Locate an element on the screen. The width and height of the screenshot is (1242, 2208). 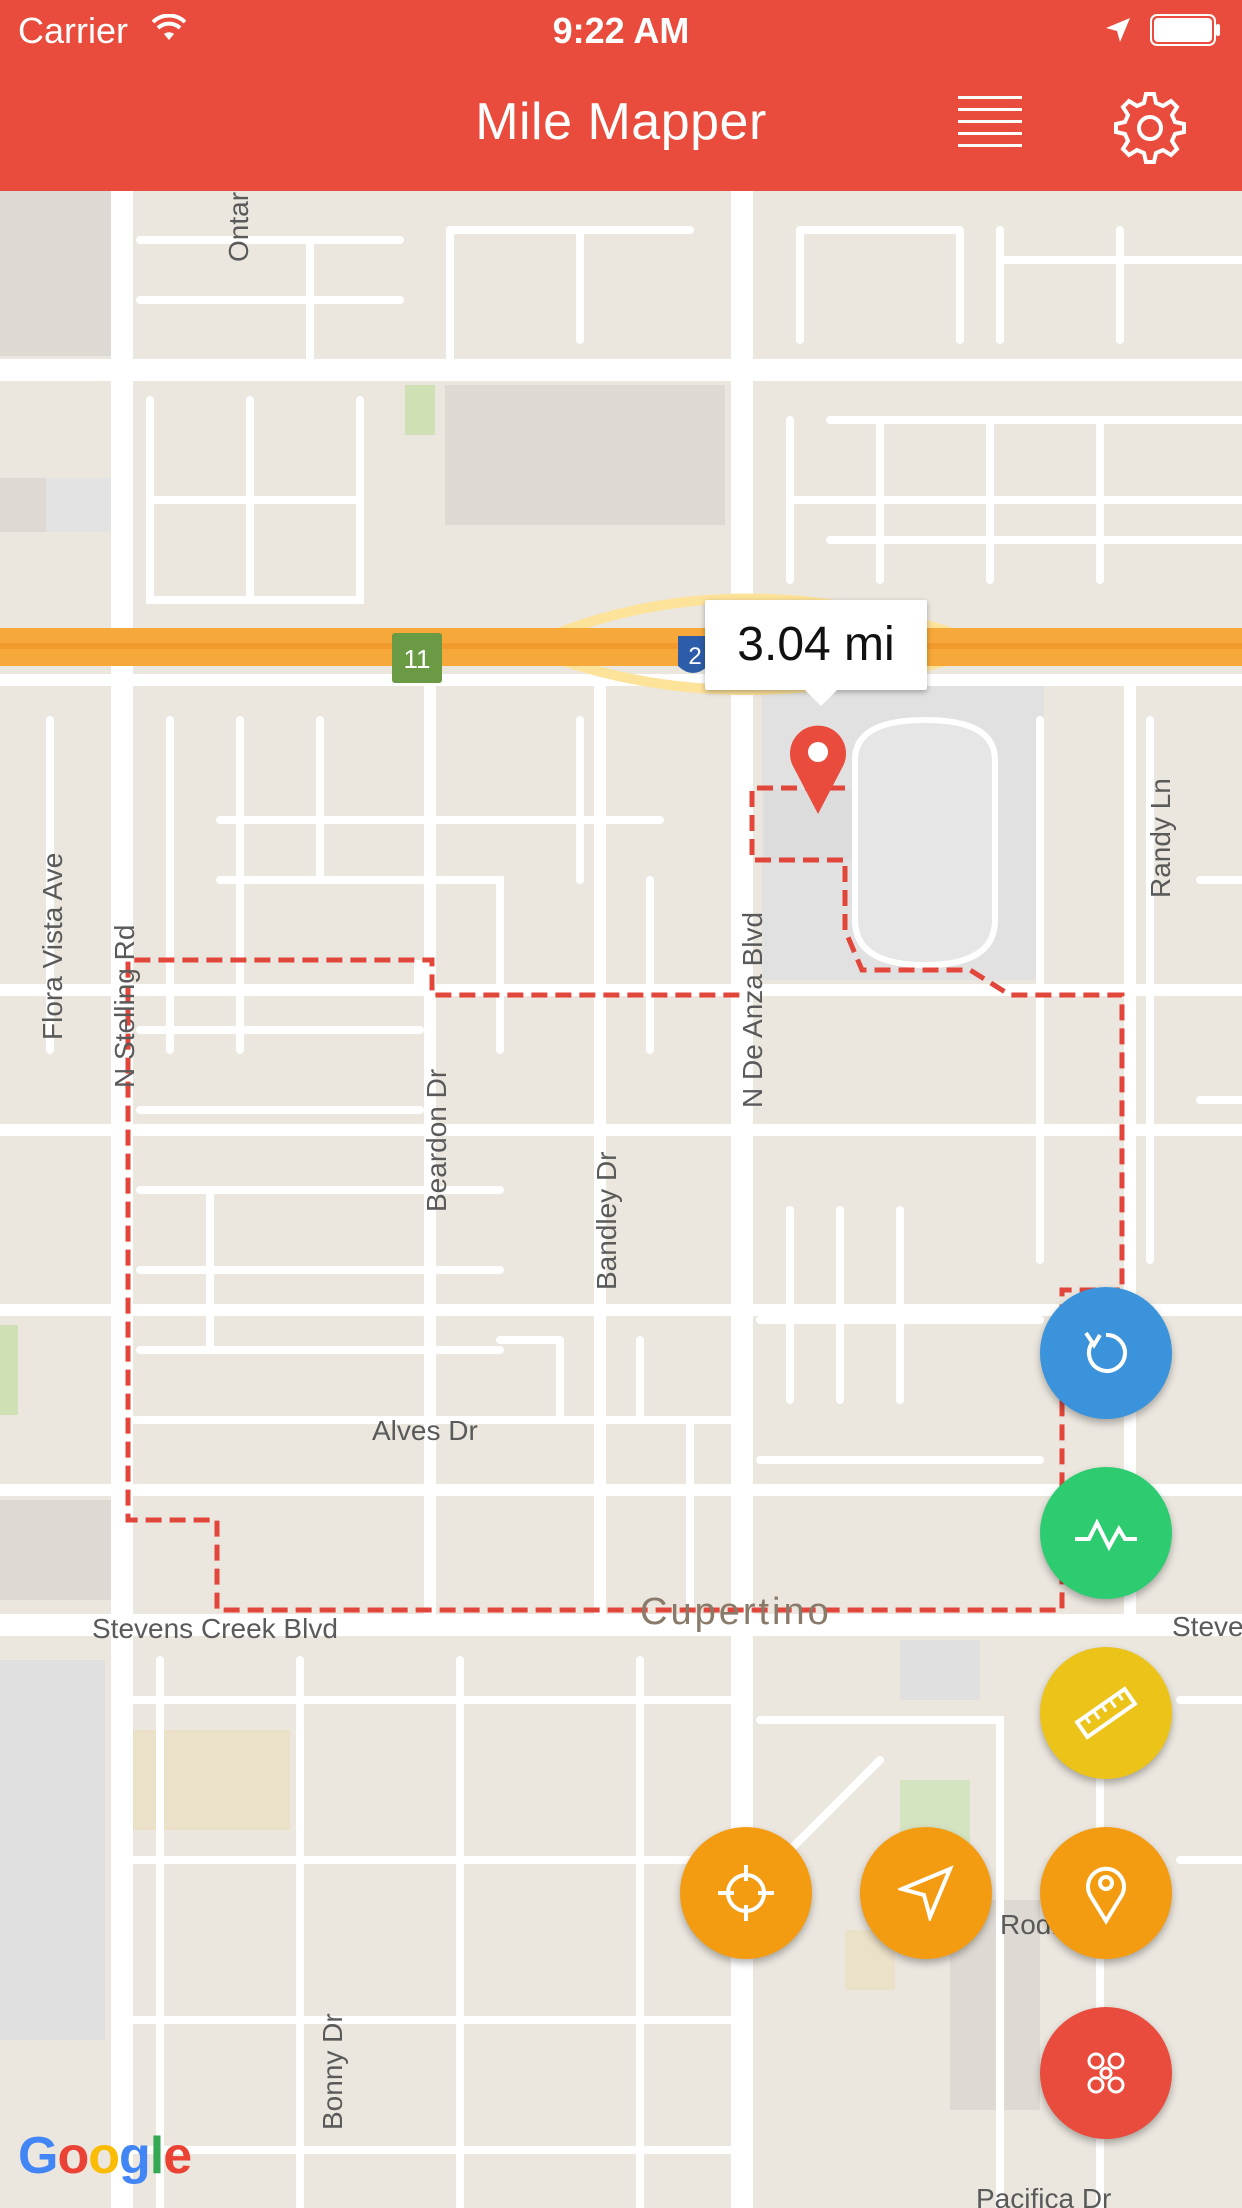
street-label: N Stelling Rd is located at coordinates (124, 1006).